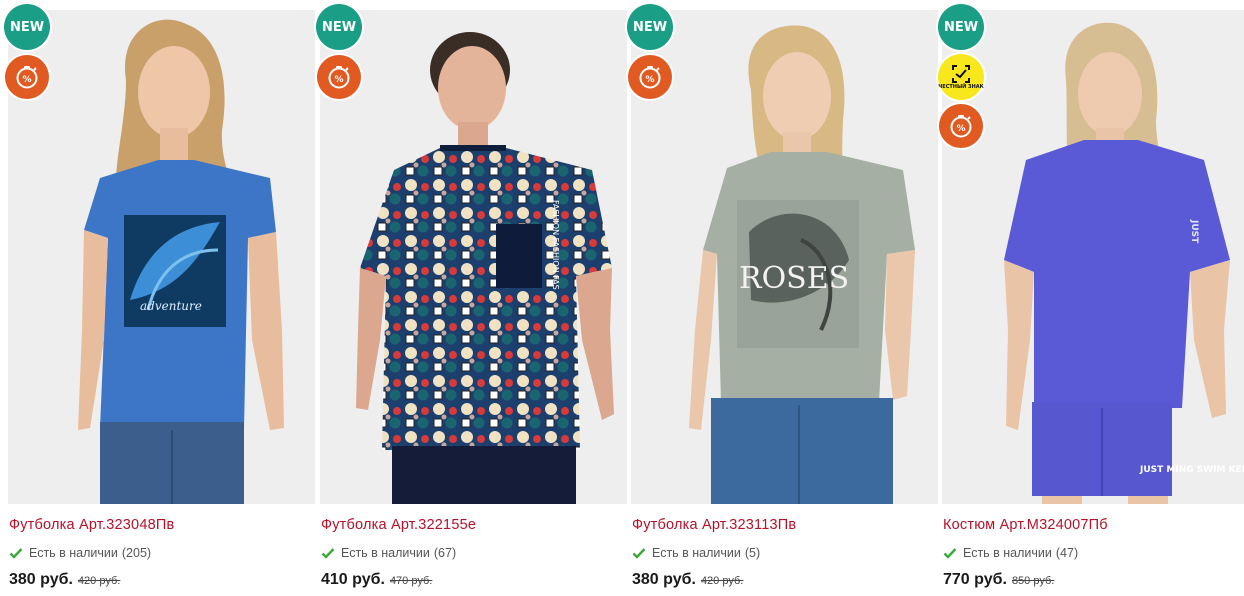 This screenshot has height=596, width=1244. What do you see at coordinates (1025, 525) in the screenshot?
I see `product-title-link: Костюм Арт.М324007Пб` at bounding box center [1025, 525].